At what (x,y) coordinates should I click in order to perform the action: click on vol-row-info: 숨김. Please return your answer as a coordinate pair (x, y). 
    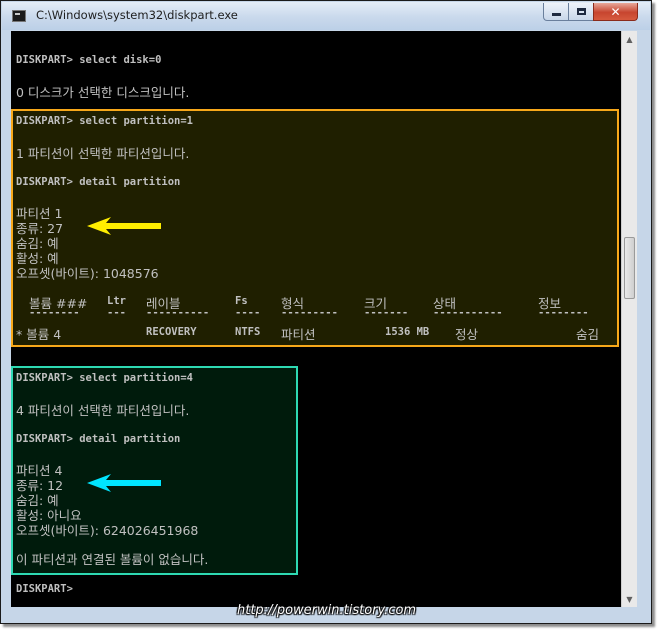
    Looking at the image, I should click on (588, 334).